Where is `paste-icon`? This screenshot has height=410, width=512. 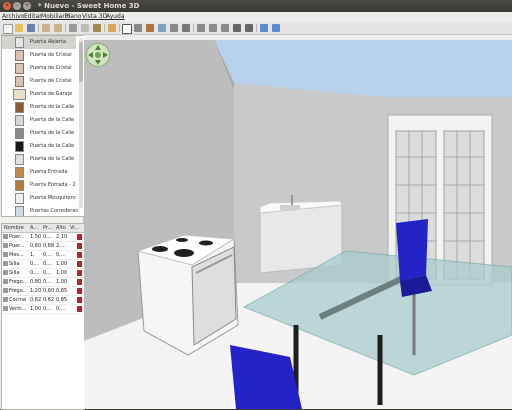
paste-icon is located at coordinates (97, 28).